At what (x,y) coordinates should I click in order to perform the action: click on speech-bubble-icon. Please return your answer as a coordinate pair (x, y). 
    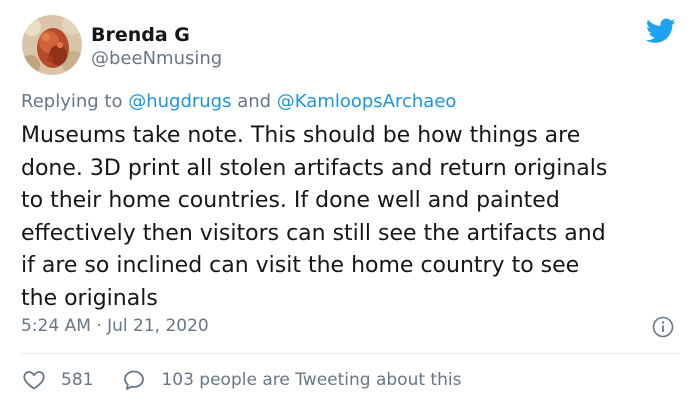
    Looking at the image, I should click on (134, 380).